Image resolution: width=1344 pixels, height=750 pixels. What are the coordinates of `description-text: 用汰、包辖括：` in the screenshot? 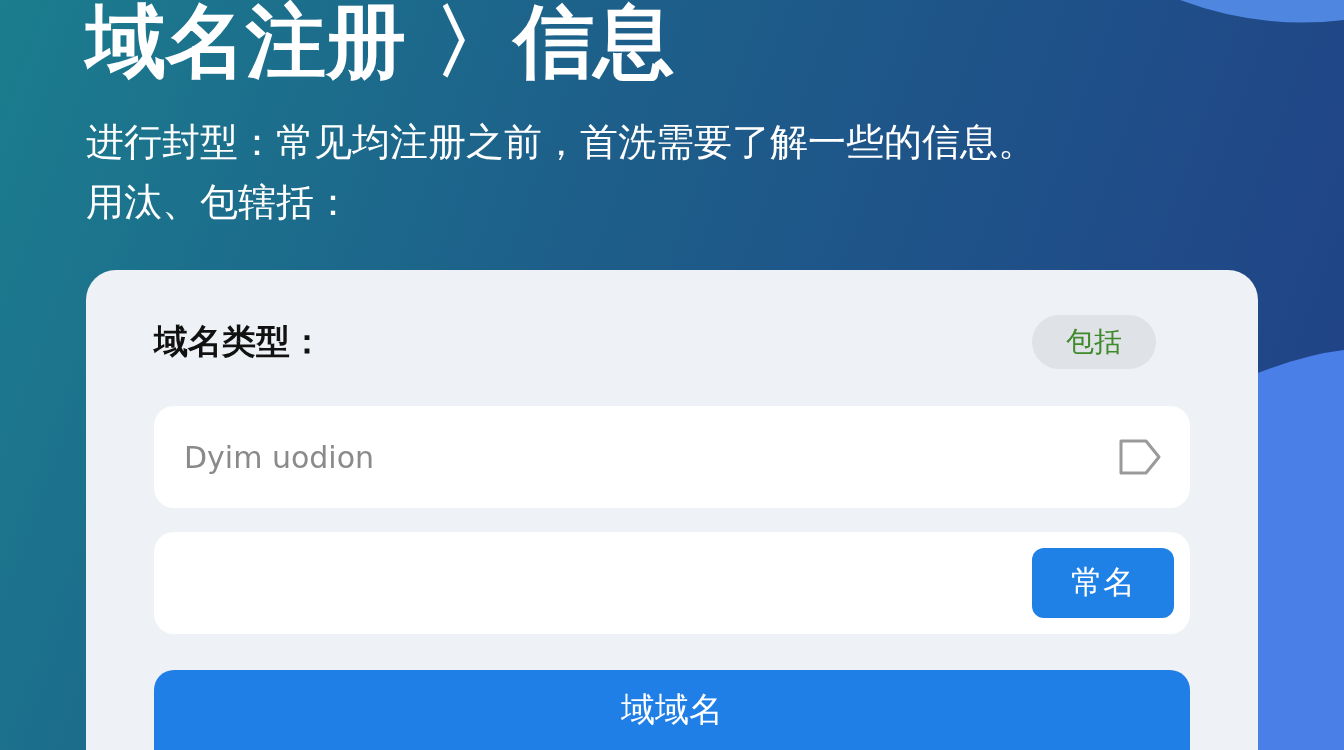 It's located at (219, 202).